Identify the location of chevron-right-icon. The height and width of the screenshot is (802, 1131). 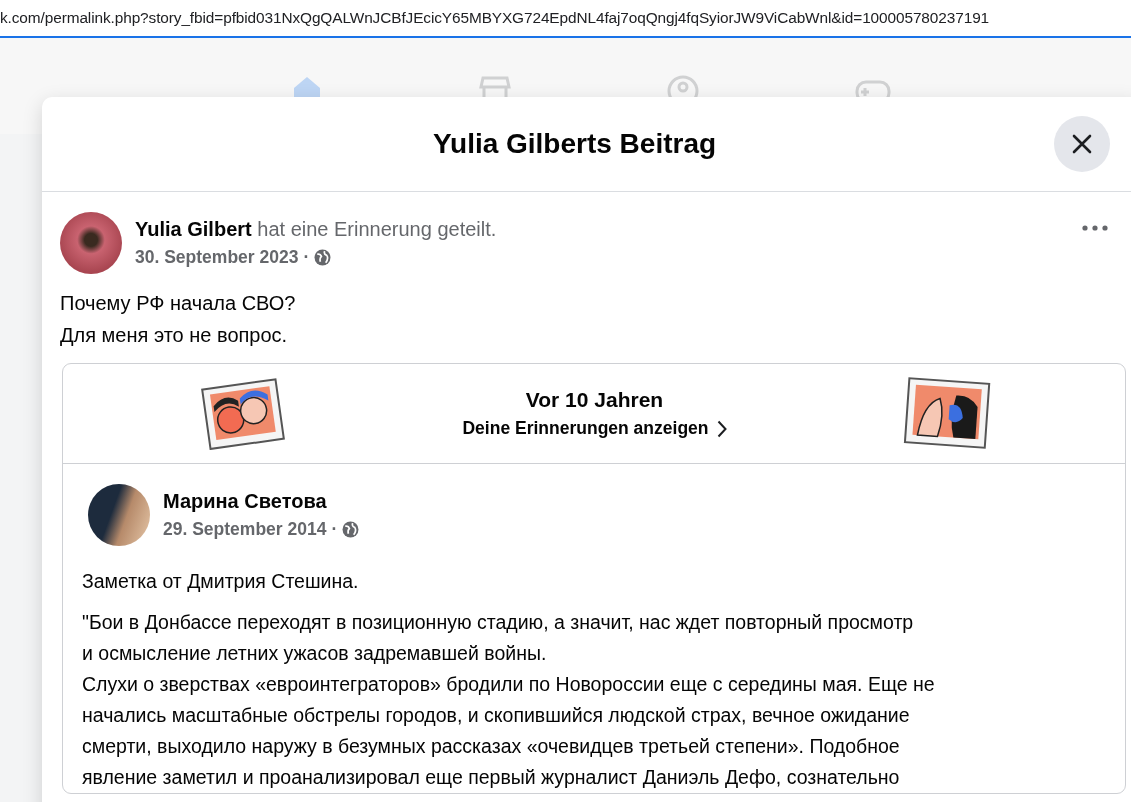
(721, 428).